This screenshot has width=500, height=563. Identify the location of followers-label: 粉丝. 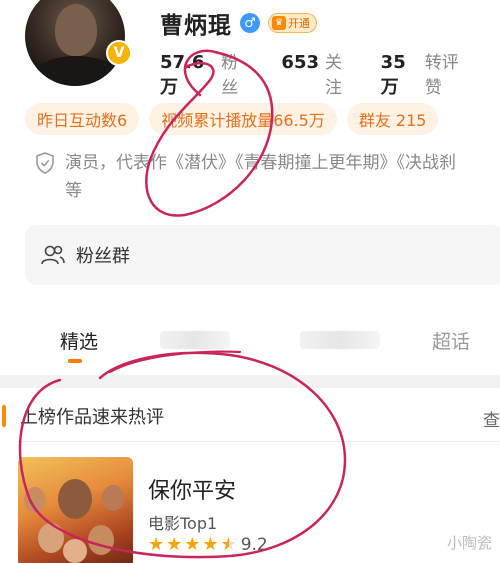
(230, 75).